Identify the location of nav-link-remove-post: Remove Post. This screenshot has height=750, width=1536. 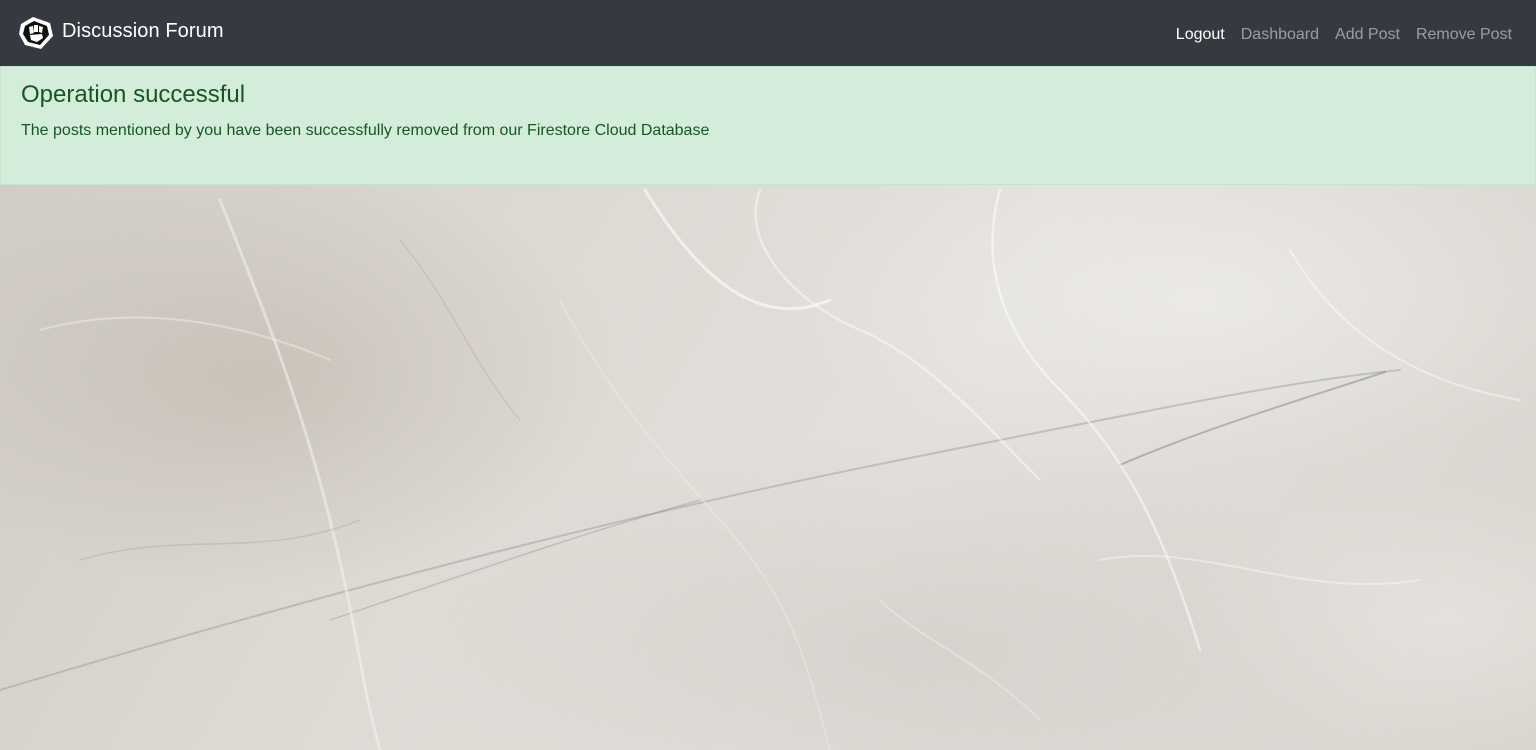
(1464, 35).